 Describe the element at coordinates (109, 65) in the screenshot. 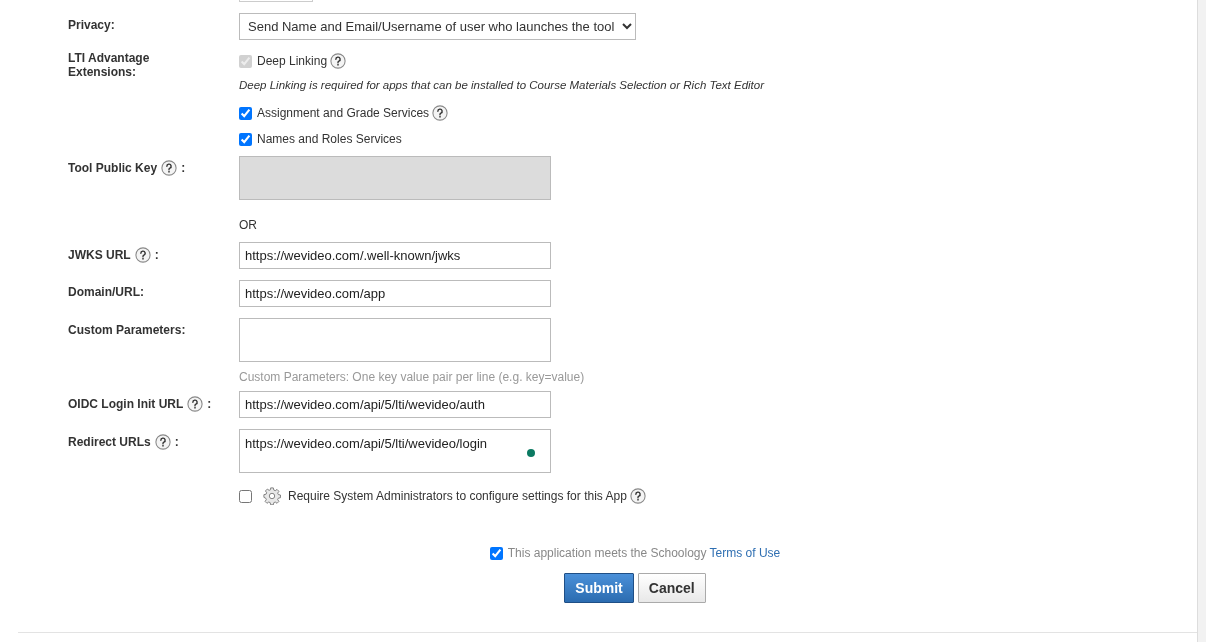

I see `field-label: LTI Advantage Extensions:` at that location.